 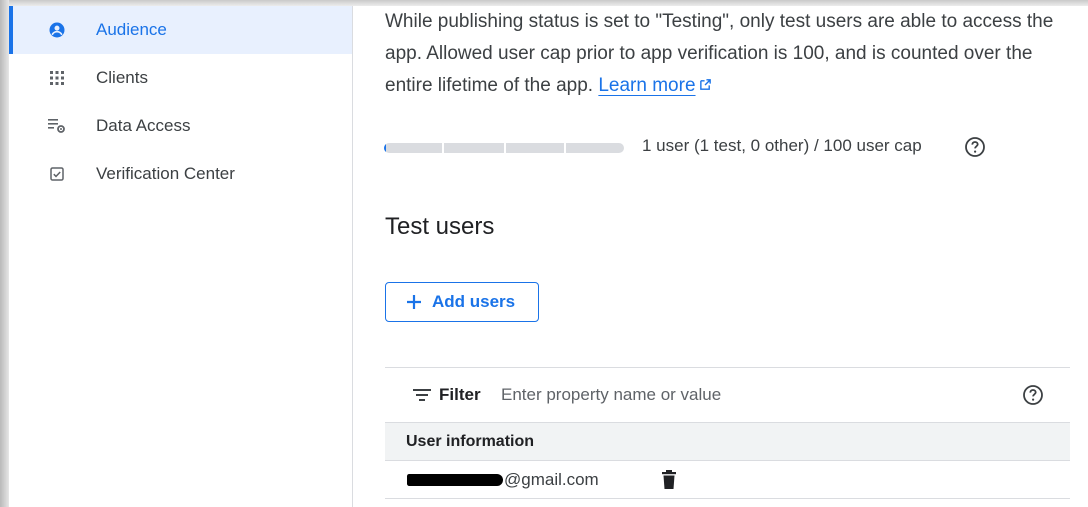 I want to click on learn-more-label: Learn more, so click(x=647, y=86).